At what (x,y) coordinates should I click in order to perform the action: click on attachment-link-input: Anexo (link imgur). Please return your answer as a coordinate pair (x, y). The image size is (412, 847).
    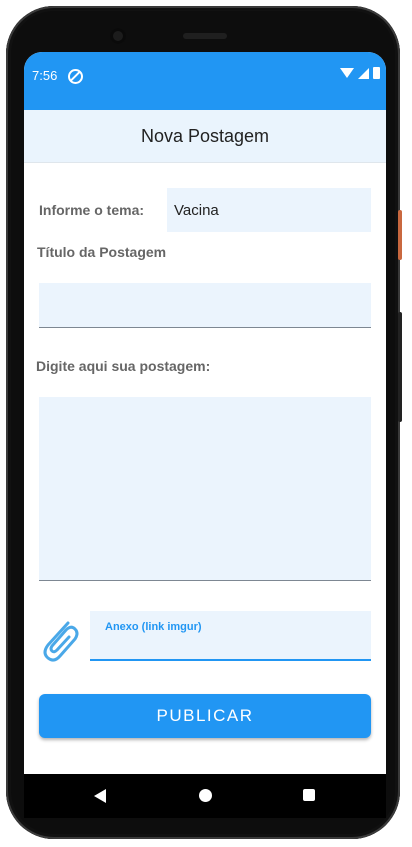
    Looking at the image, I should click on (230, 636).